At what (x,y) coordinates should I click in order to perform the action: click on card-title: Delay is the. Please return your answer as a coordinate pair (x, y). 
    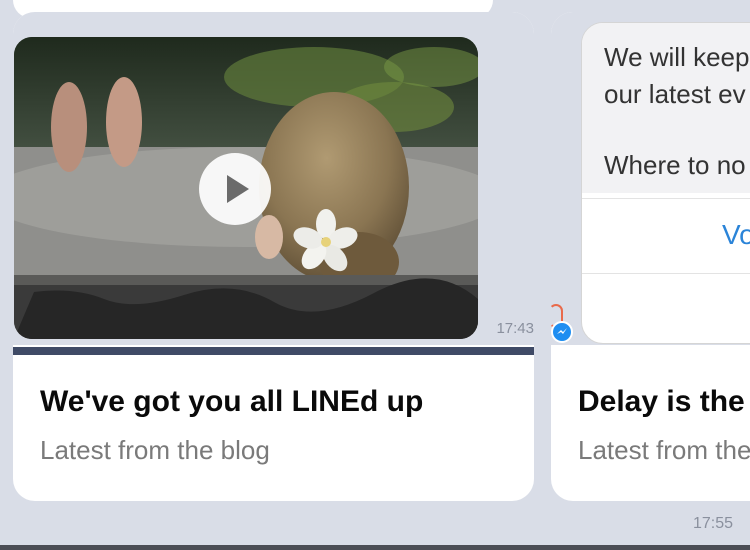
    Looking at the image, I should click on (661, 402).